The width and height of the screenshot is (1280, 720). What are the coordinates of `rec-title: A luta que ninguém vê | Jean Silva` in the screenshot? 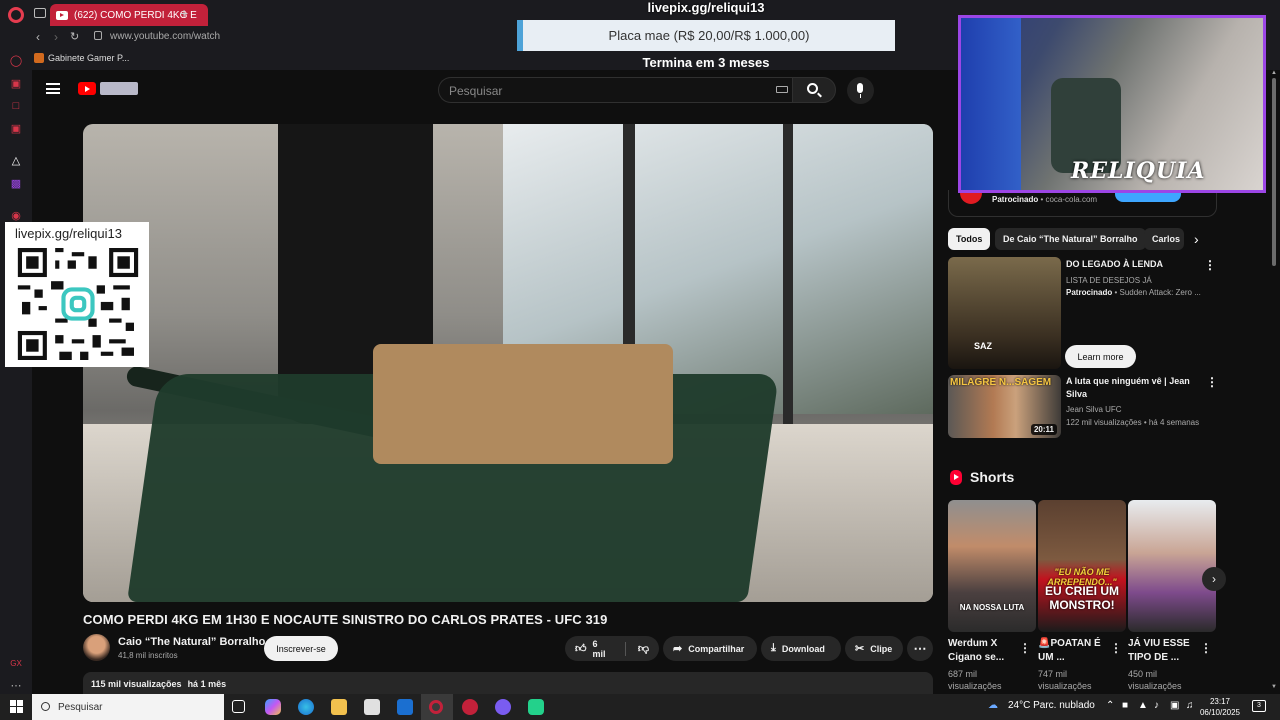 It's located at (1128, 388).